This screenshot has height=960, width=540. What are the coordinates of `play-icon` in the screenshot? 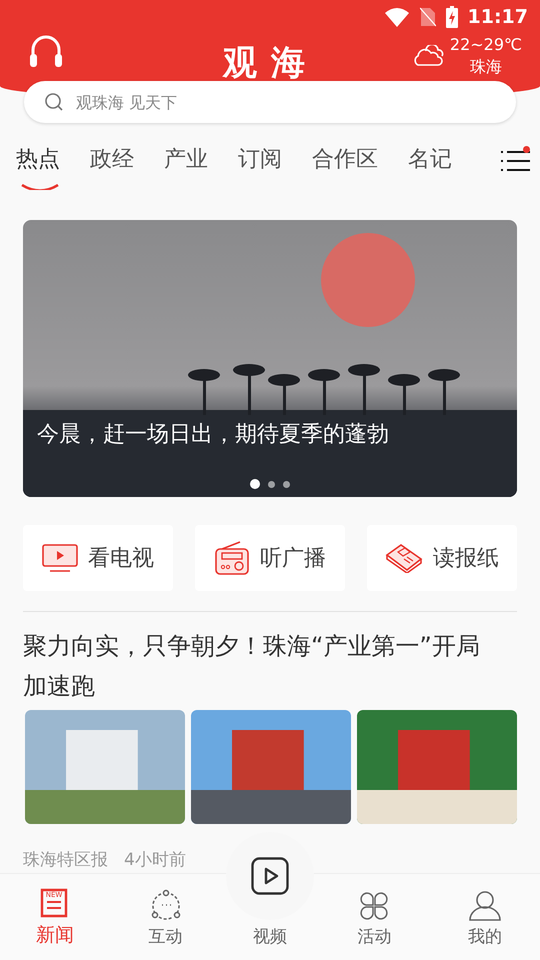 It's located at (270, 876).